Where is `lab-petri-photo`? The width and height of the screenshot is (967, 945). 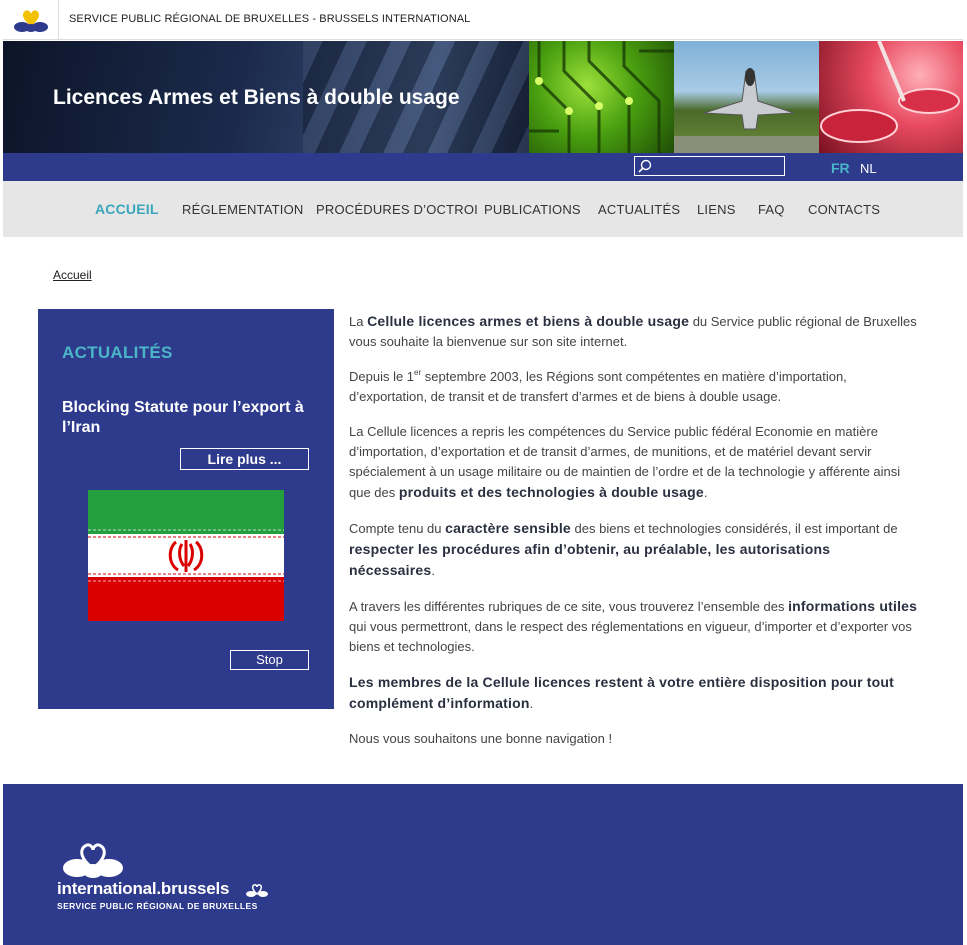 lab-petri-photo is located at coordinates (891, 97).